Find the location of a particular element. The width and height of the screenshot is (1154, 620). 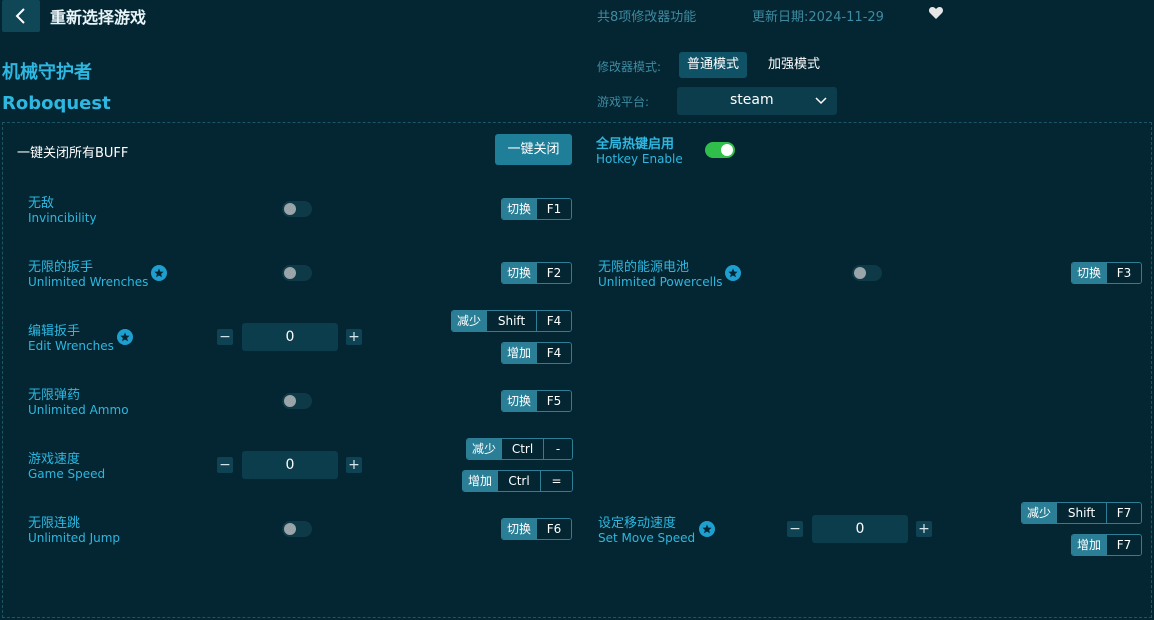

page-title: 重新选择游戏 is located at coordinates (98, 17).